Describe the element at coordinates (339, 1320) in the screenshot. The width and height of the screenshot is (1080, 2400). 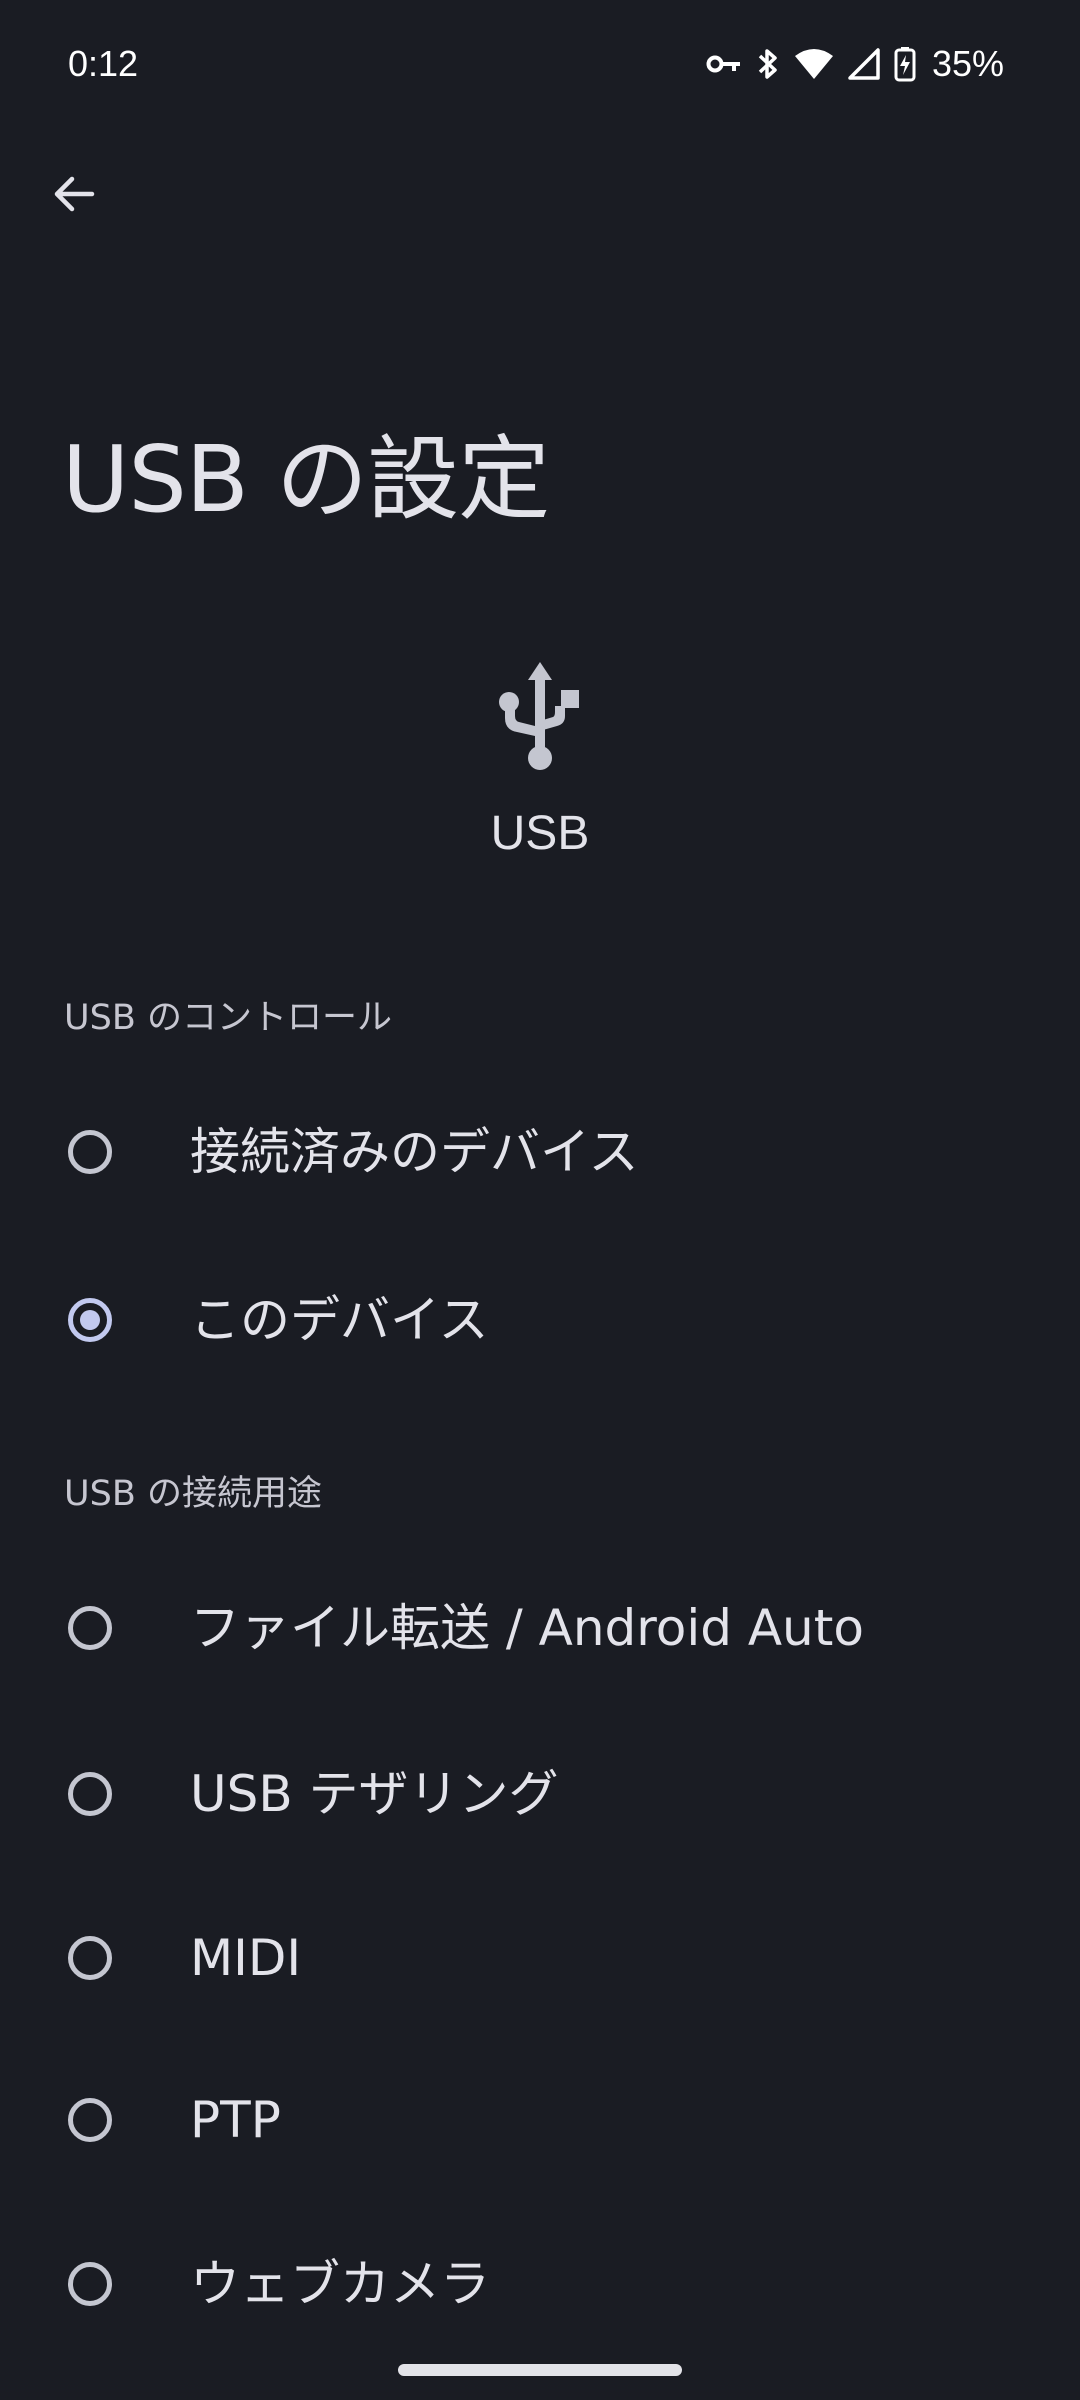
I see `radio-option-label: このデバイス` at that location.